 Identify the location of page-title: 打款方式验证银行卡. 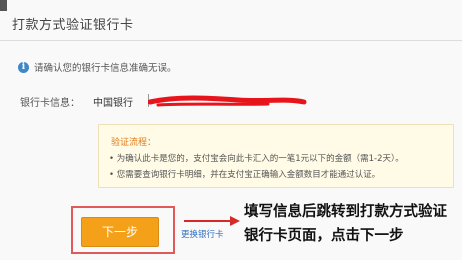
(73, 25).